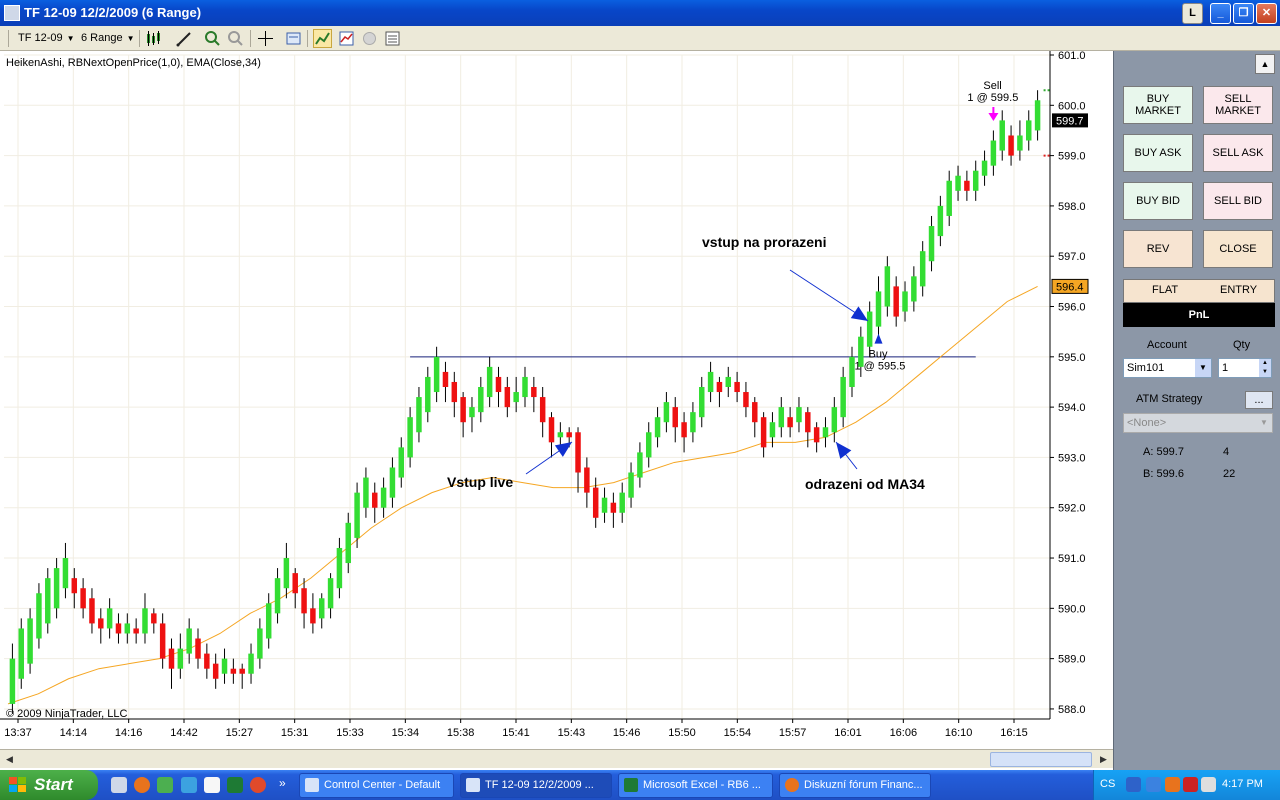 The width and height of the screenshot is (1280, 800). I want to click on sell-market-line2: MARKET, so click(1238, 111).